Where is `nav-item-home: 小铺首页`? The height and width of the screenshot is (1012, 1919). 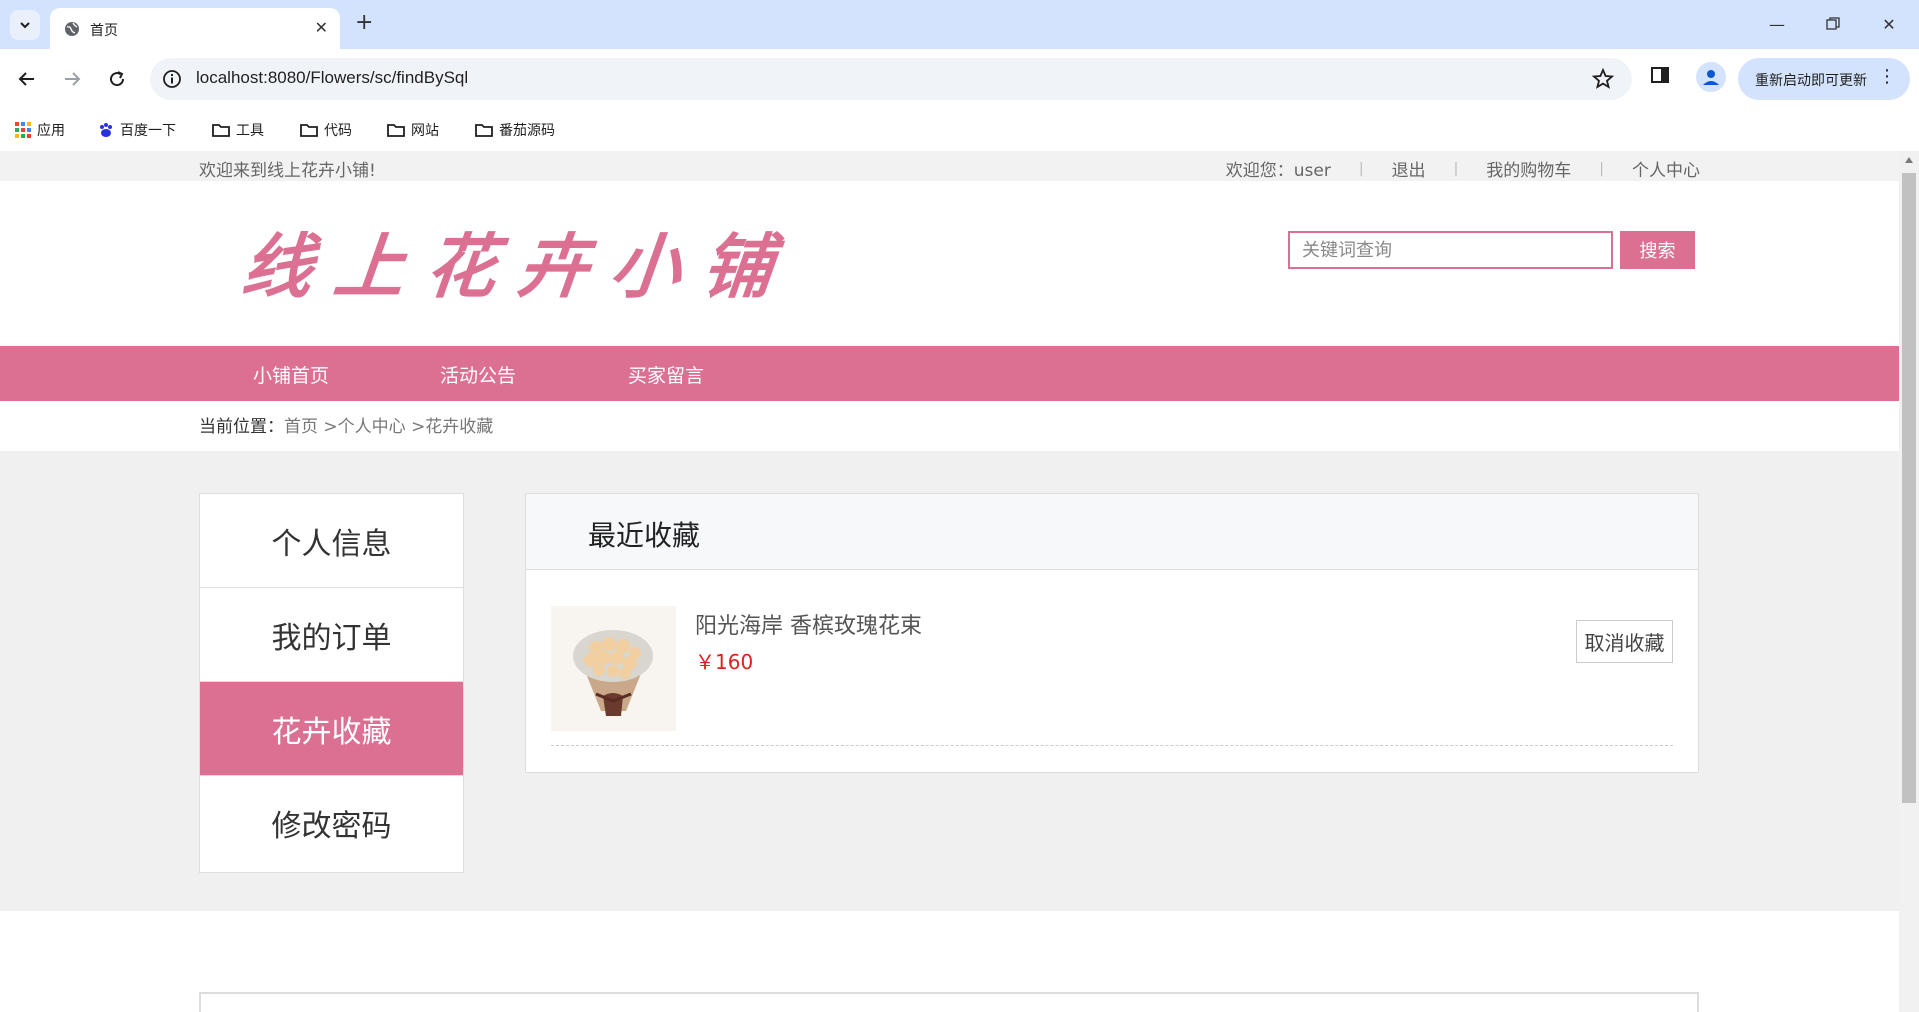 nav-item-home: 小铺首页 is located at coordinates (291, 374).